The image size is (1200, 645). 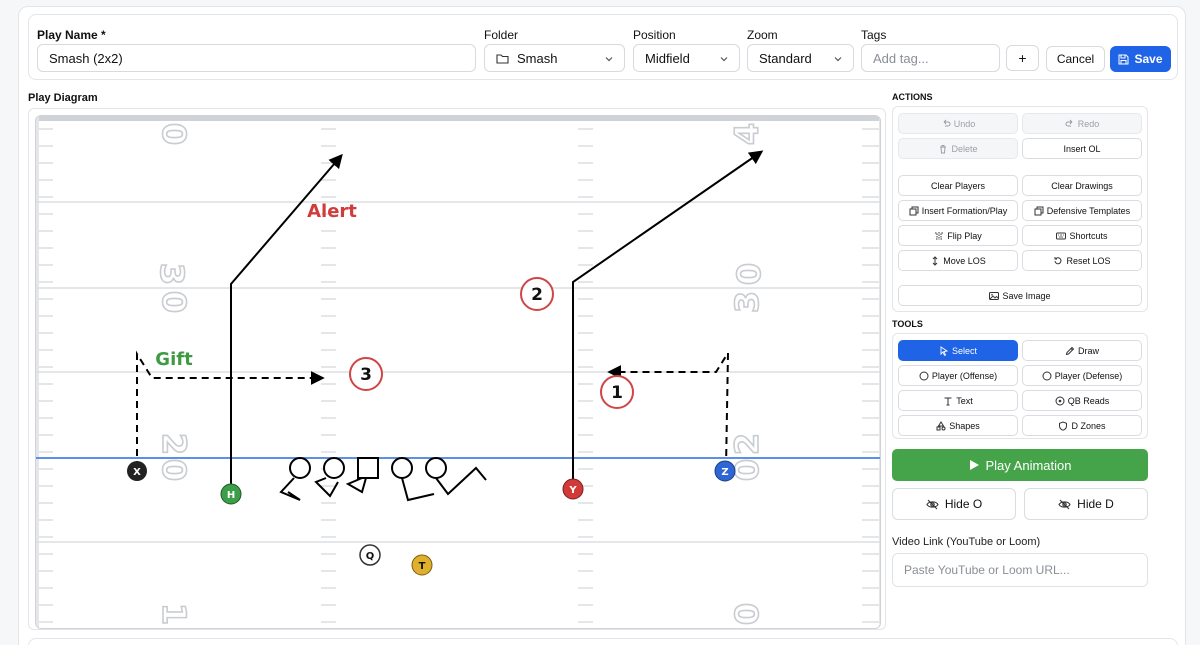 What do you see at coordinates (964, 375) in the screenshot?
I see `player-offense-label: Player (Offense)` at bounding box center [964, 375].